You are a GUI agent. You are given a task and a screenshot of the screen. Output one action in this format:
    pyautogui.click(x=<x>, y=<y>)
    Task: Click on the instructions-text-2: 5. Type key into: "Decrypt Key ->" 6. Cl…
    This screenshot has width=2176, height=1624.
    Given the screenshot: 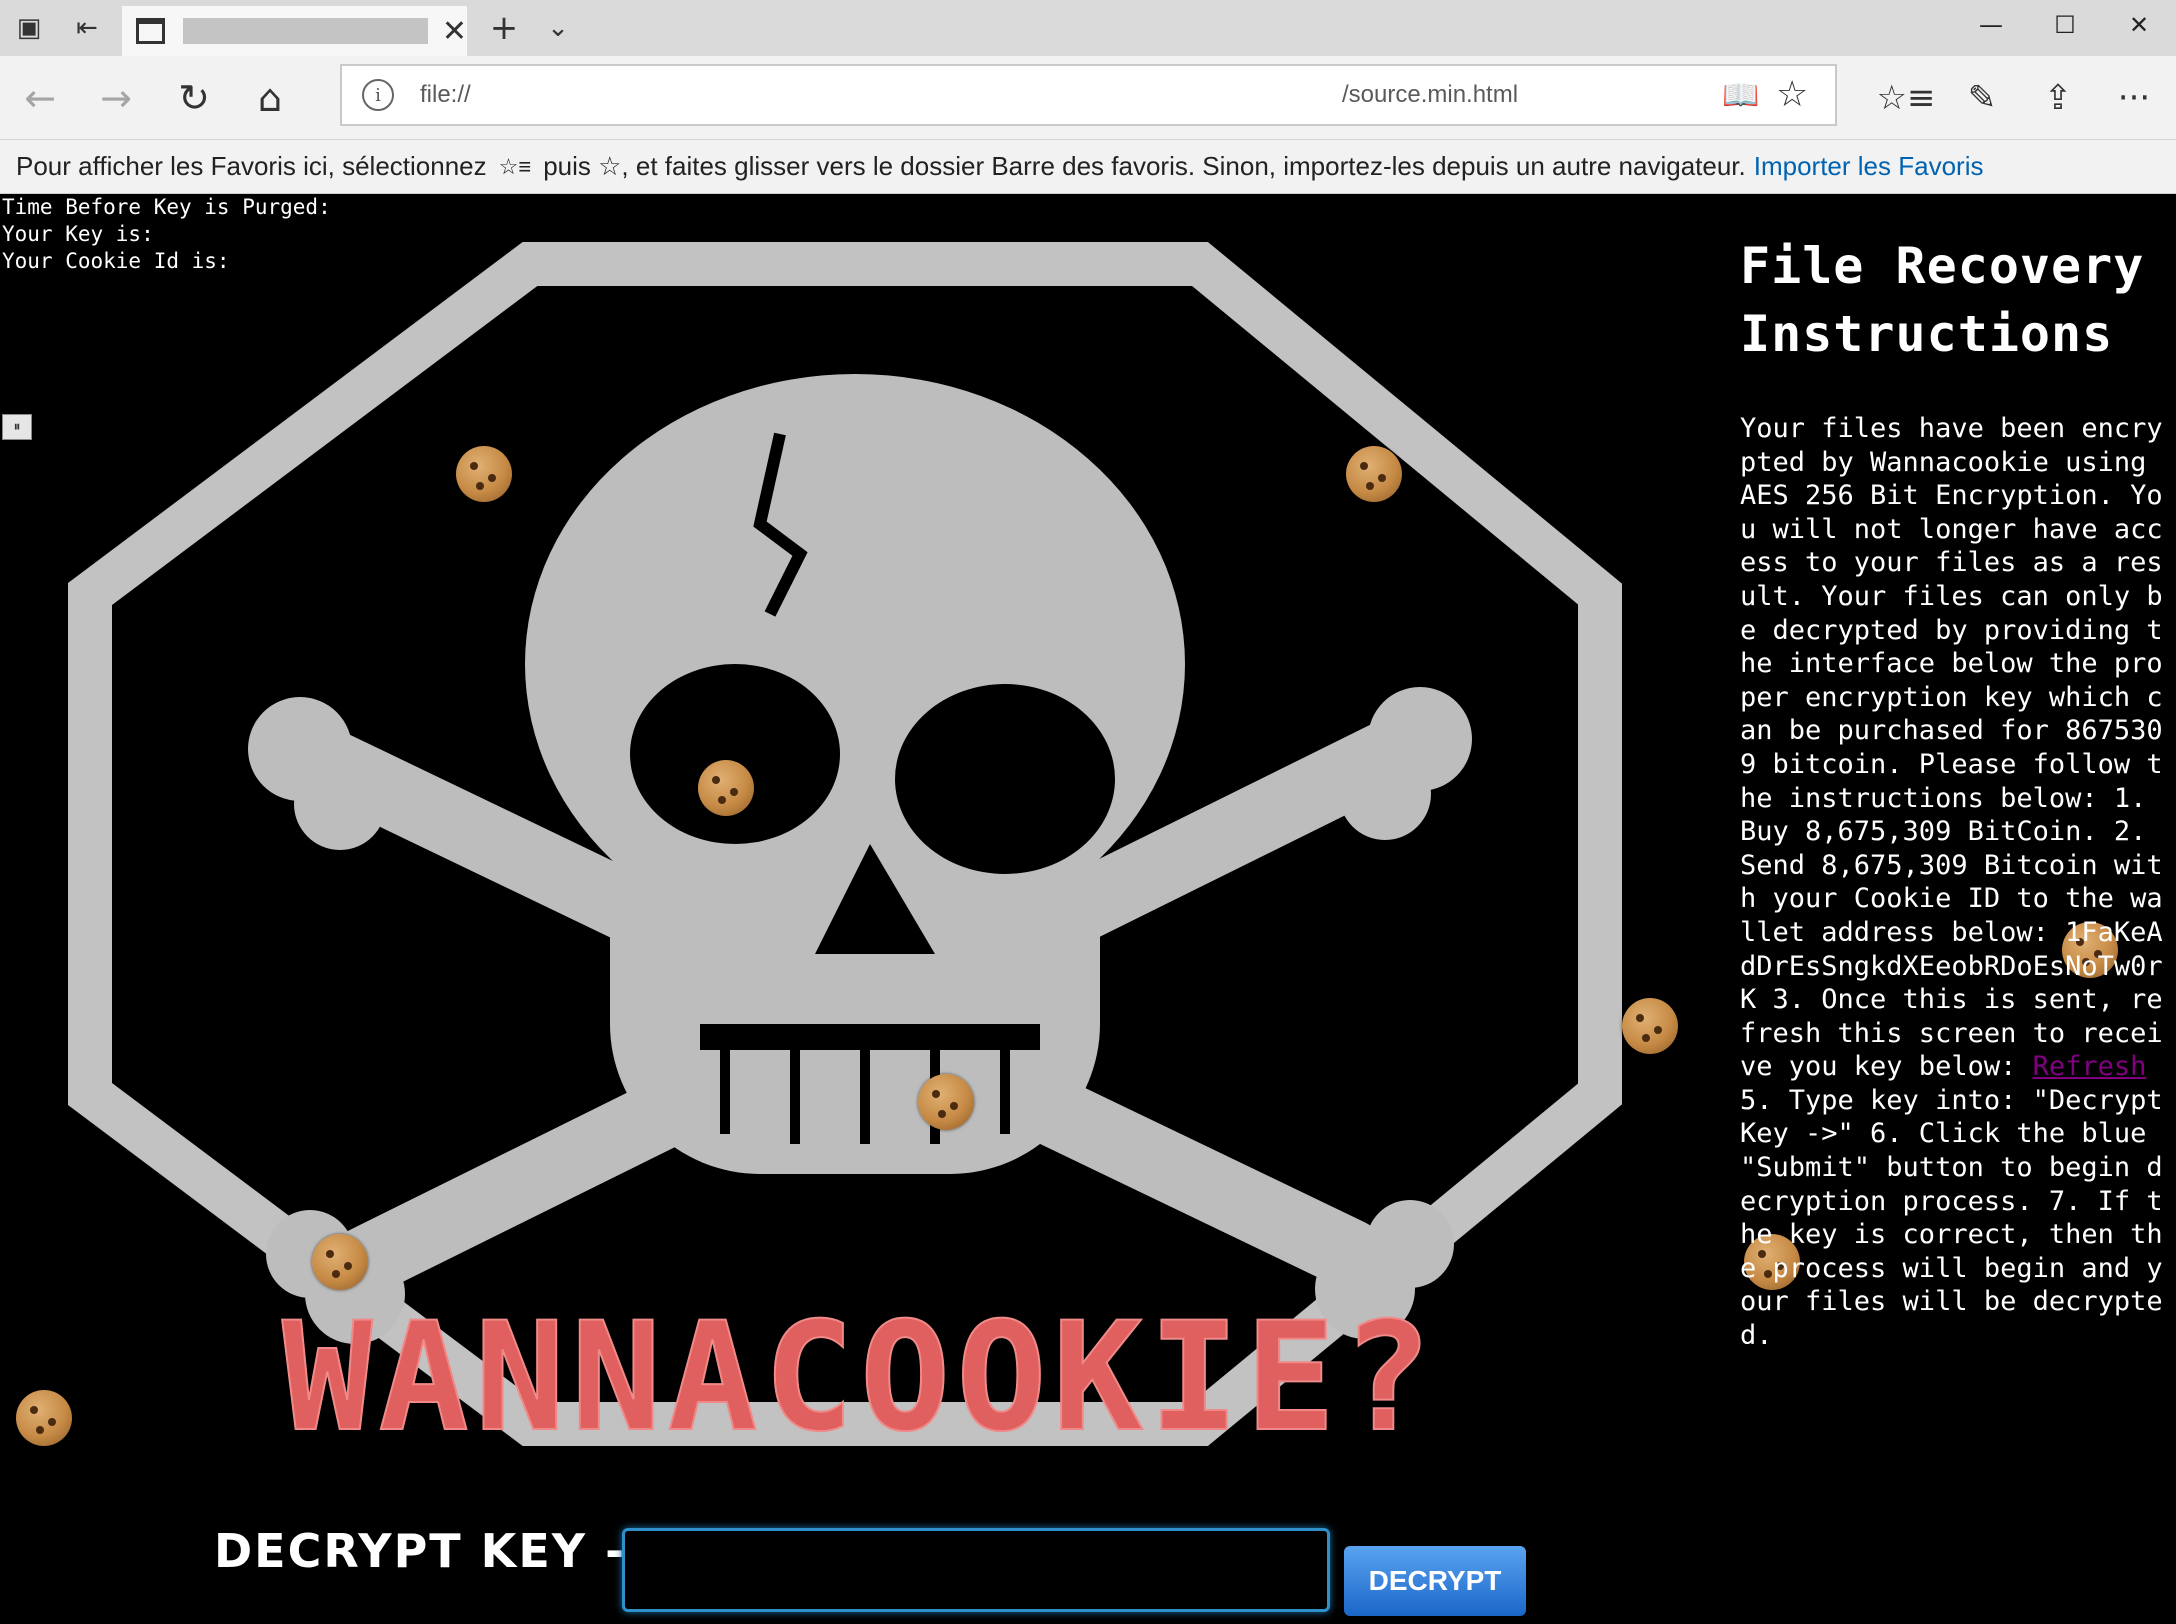 What is the action you would take?
    pyautogui.click(x=1951, y=1218)
    